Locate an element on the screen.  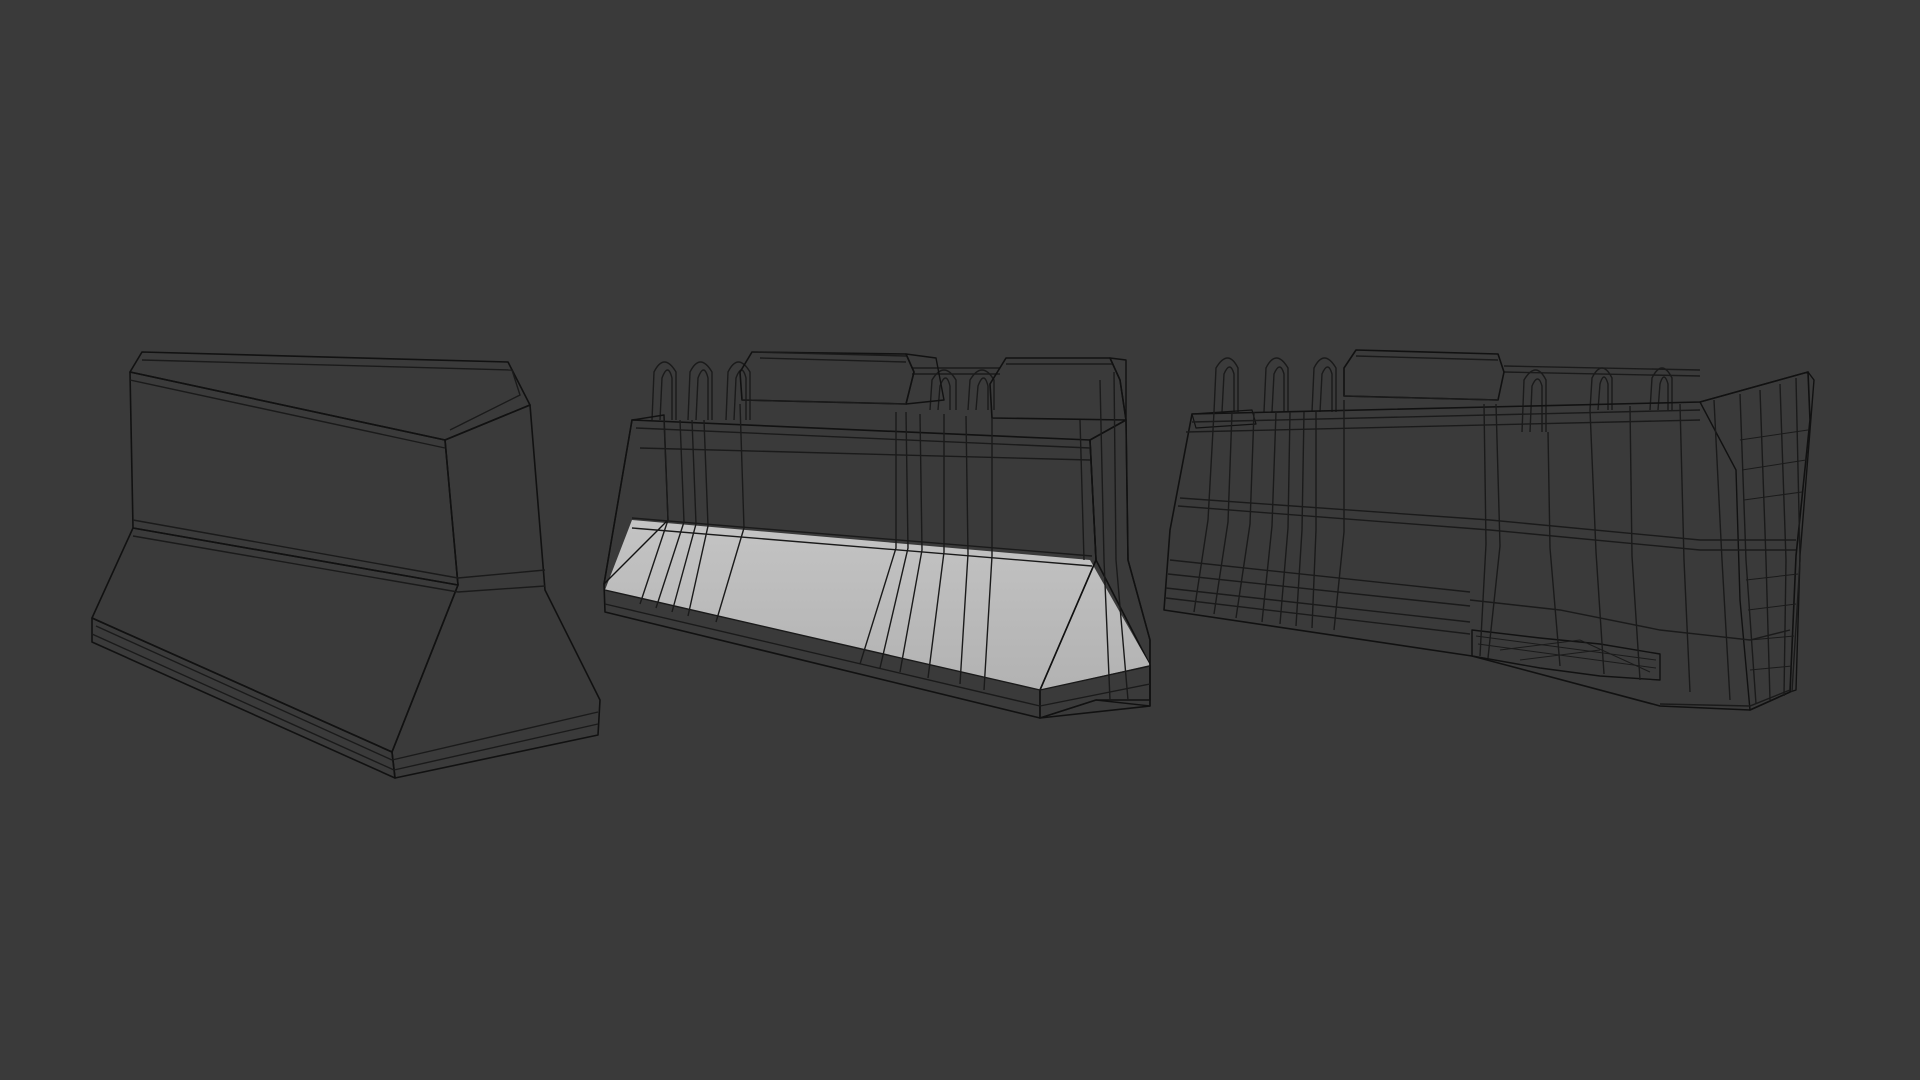
rebar-loops-right is located at coordinates (956, 389).